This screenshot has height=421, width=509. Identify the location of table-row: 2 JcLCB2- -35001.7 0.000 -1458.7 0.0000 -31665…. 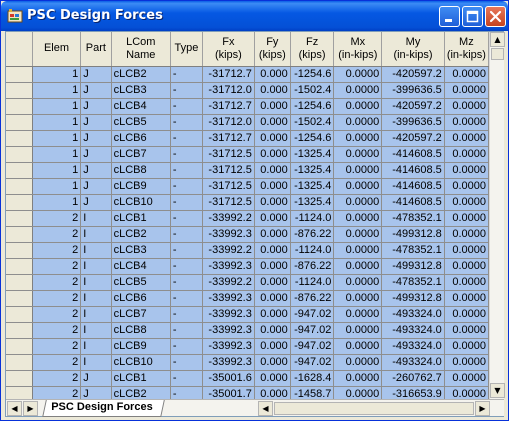
(247, 392).